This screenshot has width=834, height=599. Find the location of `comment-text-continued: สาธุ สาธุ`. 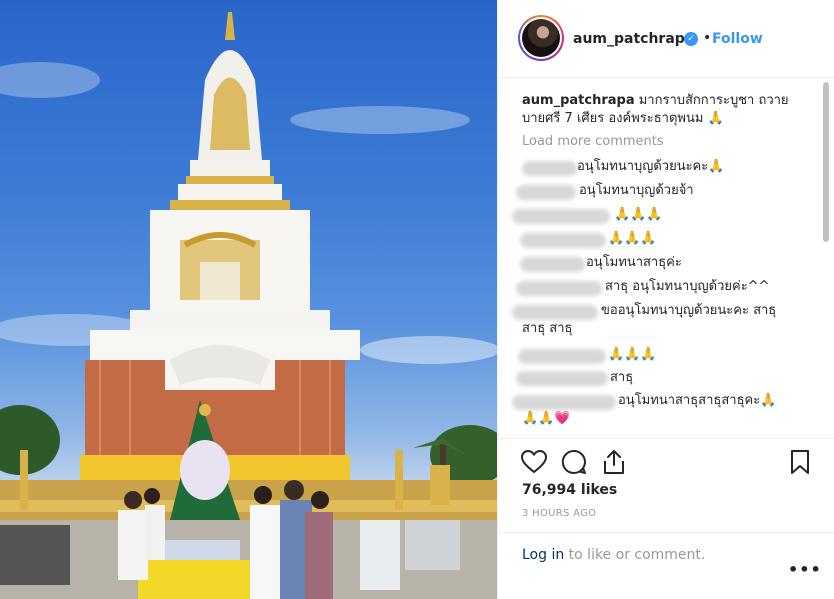

comment-text-continued: สาธุ สาธุ is located at coordinates (547, 328).